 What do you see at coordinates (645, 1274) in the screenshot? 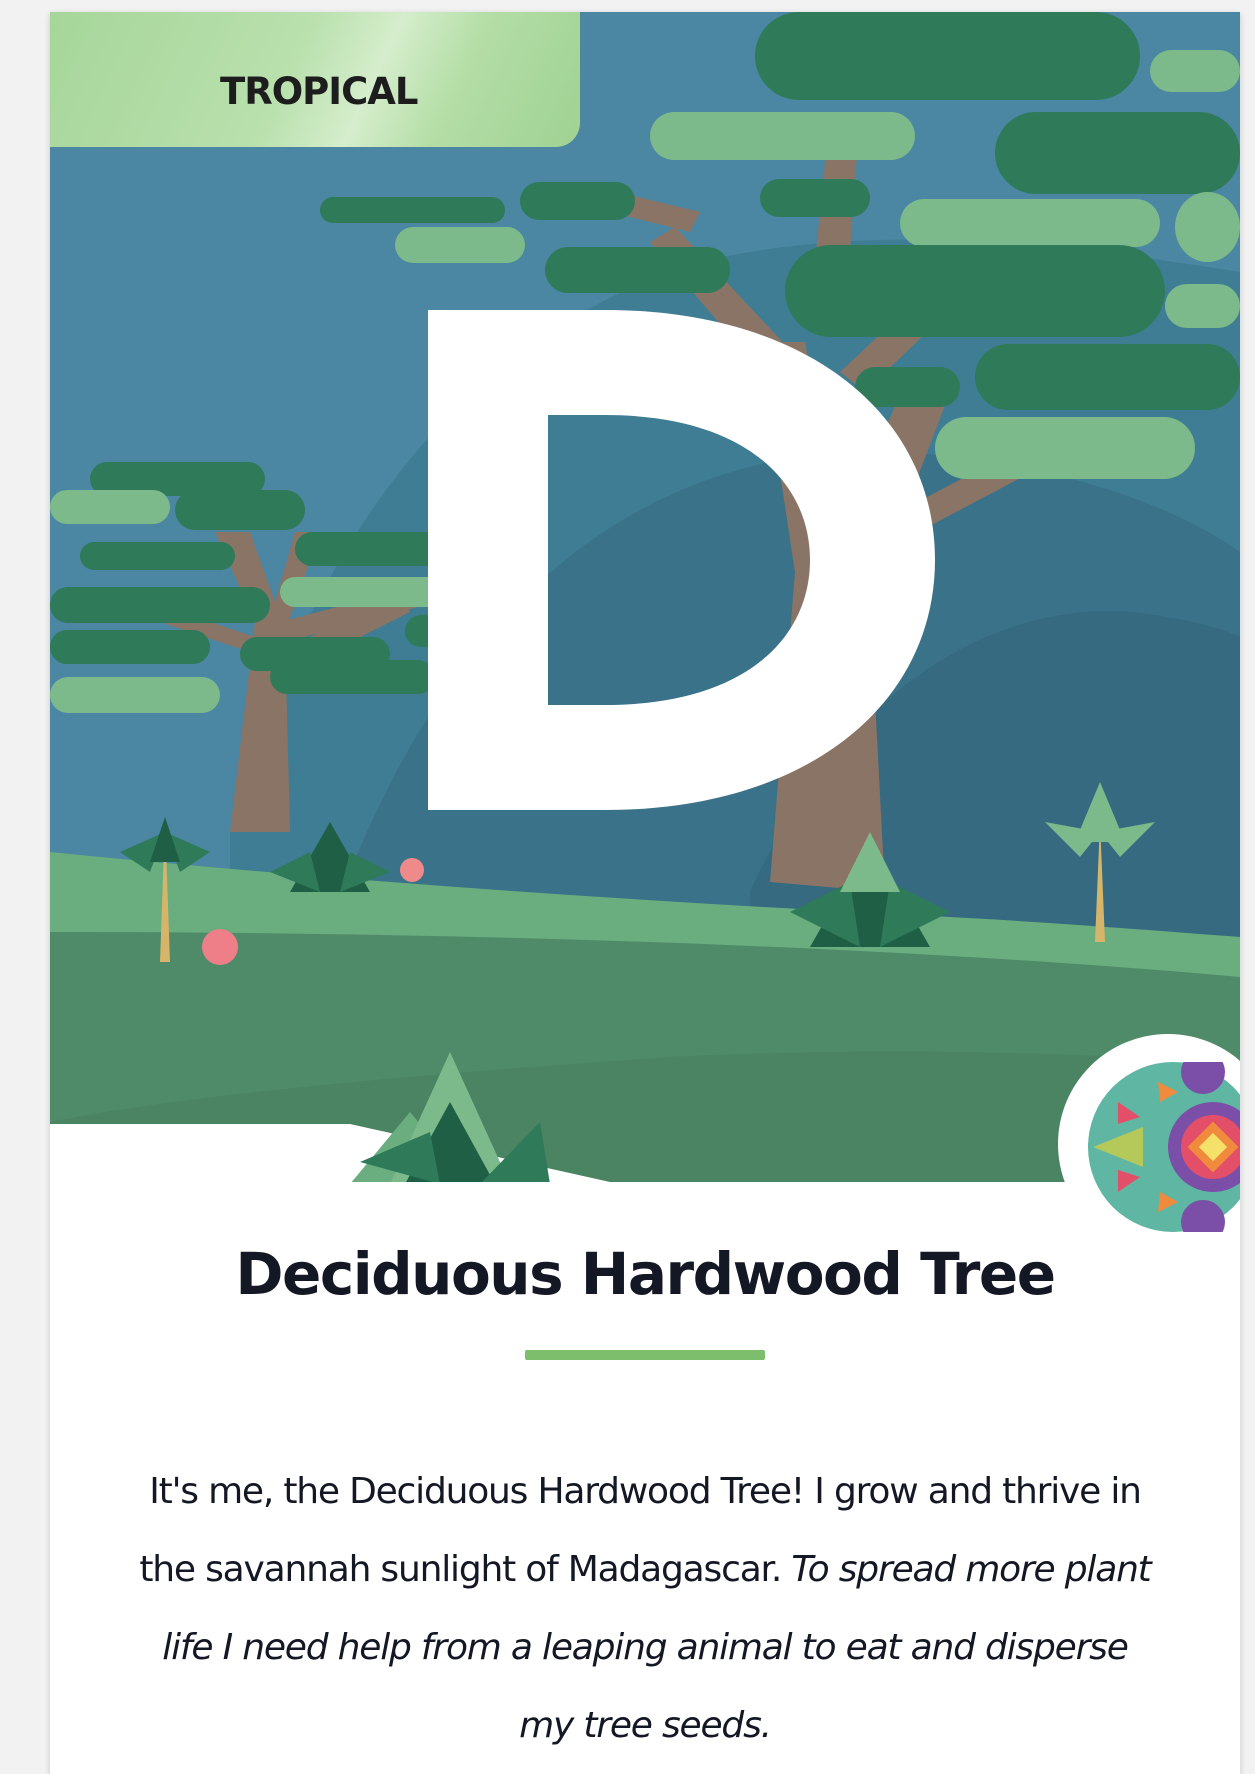
I see `card-title: Deciduous Hardwood Tree` at bounding box center [645, 1274].